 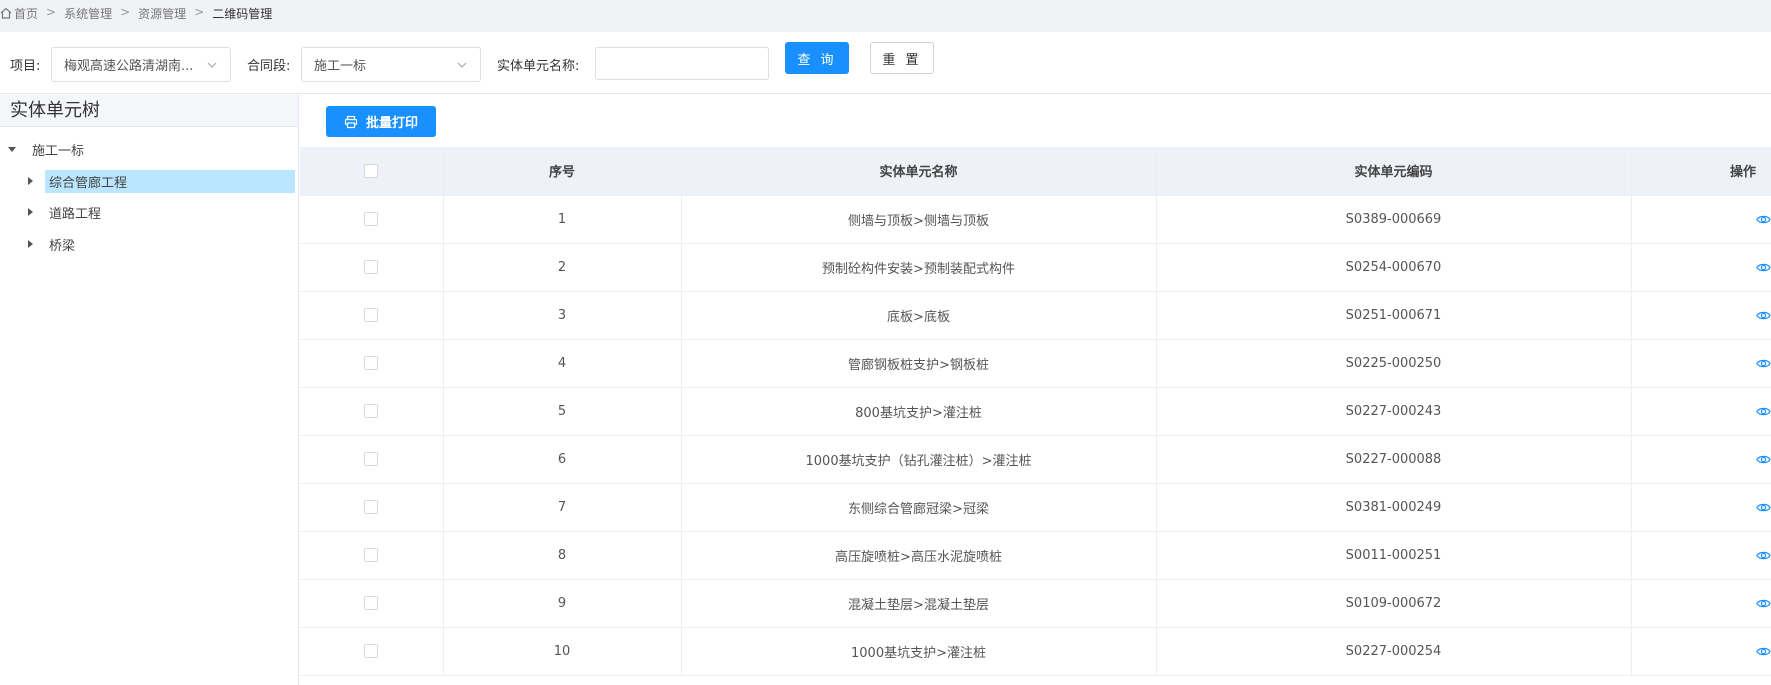 I want to click on column-header-code: 实体单元编码, so click(x=1394, y=171).